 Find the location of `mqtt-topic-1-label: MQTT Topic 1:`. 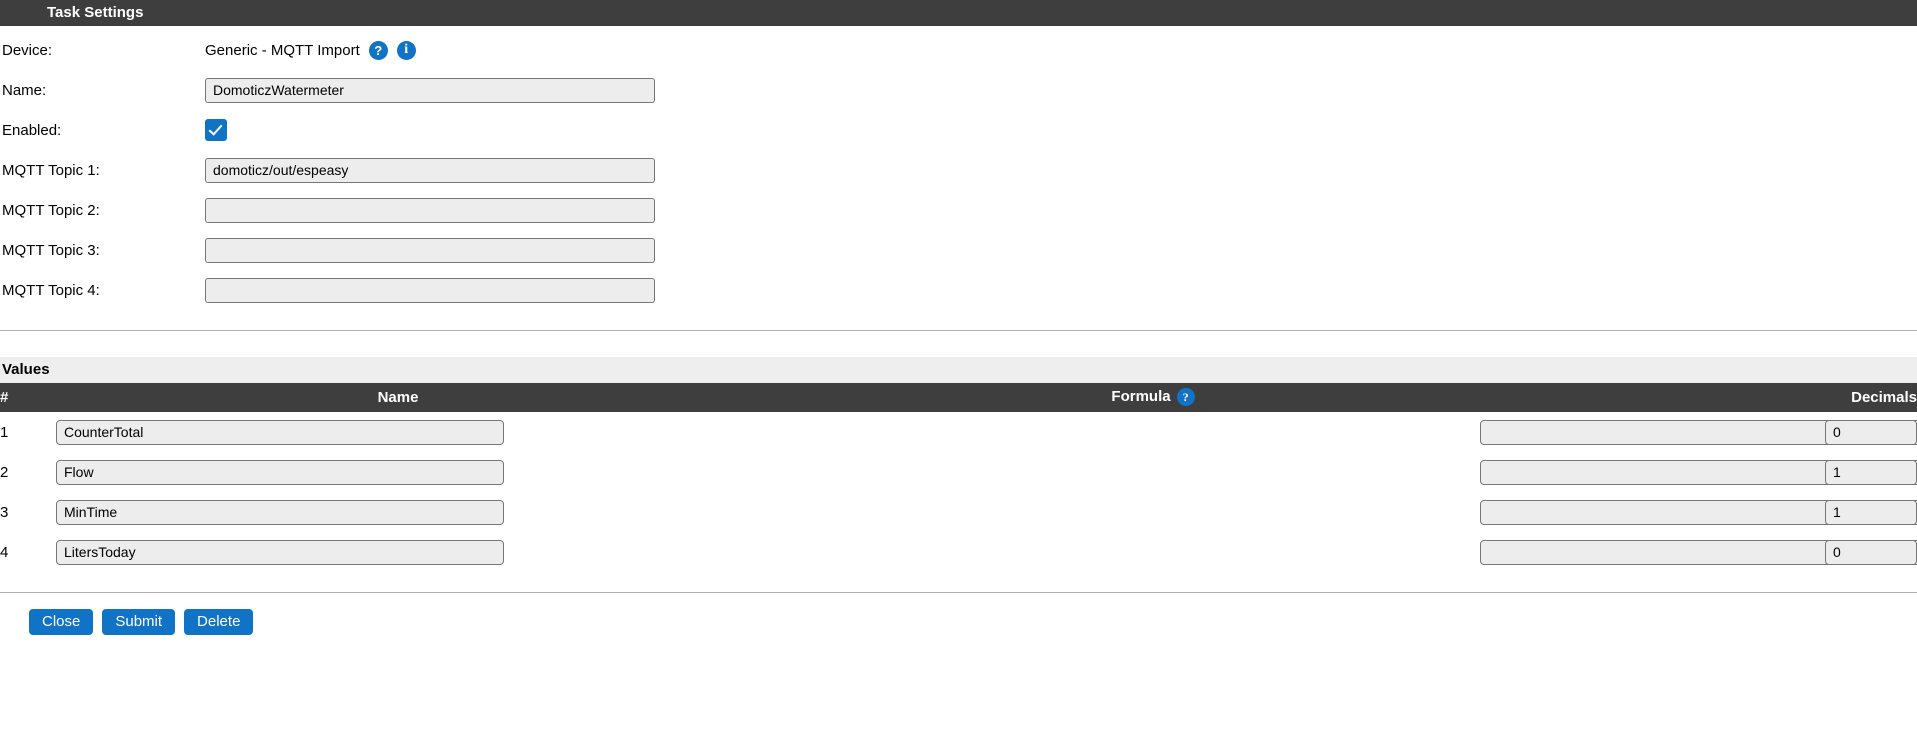

mqtt-topic-1-label: MQTT Topic 1: is located at coordinates (51, 170).